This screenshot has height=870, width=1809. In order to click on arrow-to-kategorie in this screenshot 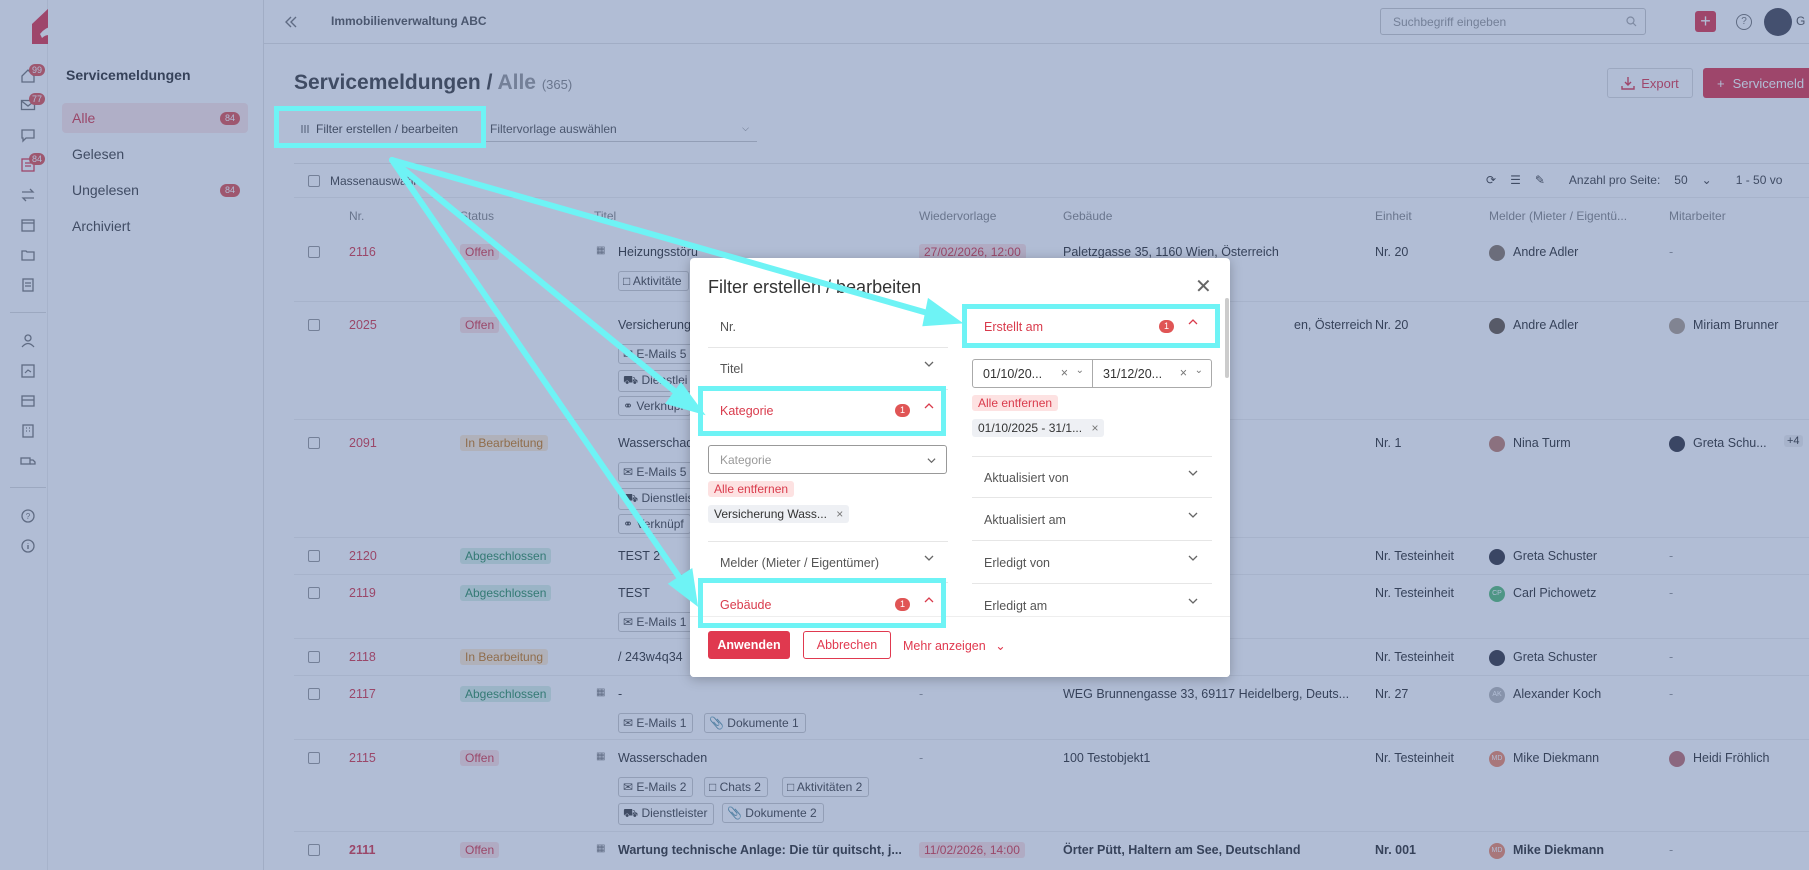, I will do `click(540, 281)`.